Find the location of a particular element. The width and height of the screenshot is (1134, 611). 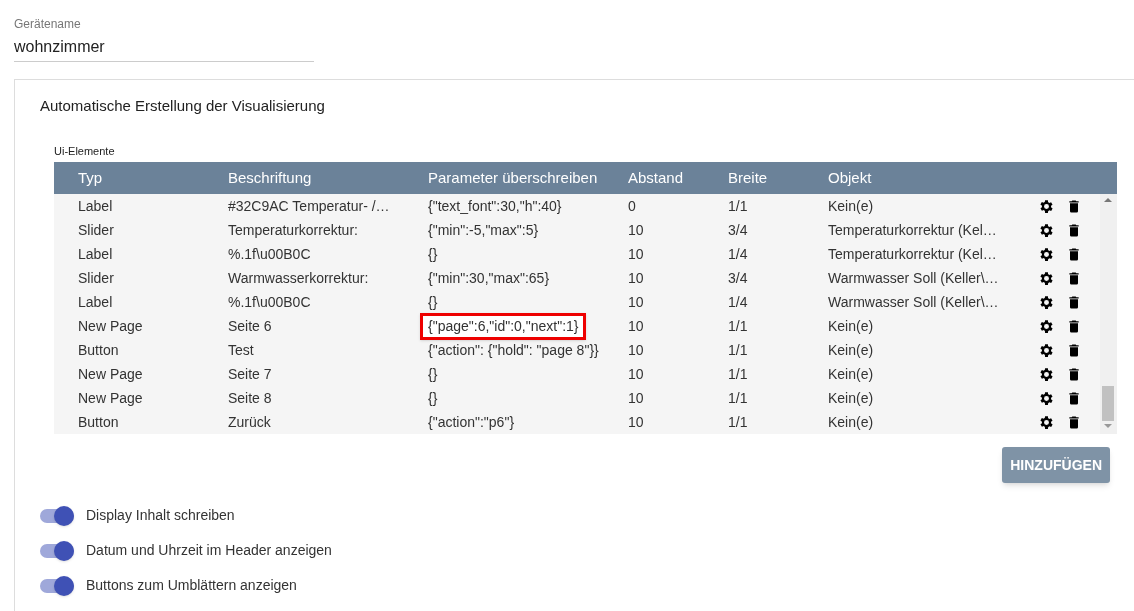

table-cell-text: {"action":"p6"} is located at coordinates (471, 422).